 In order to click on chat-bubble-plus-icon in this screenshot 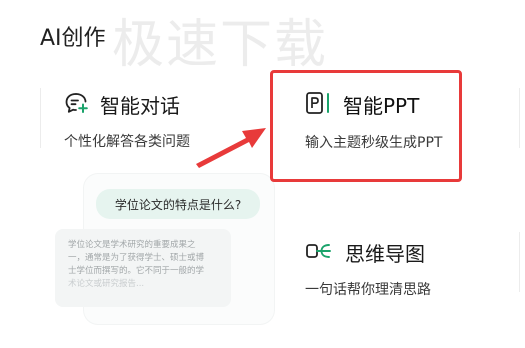, I will do `click(77, 105)`.